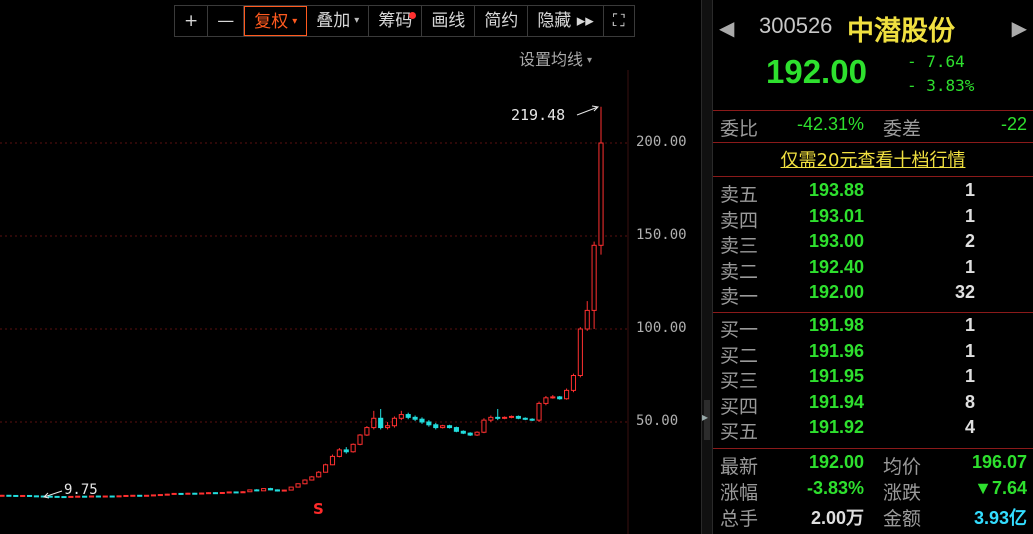  I want to click on chevron-down-icon: ▾, so click(295, 21).